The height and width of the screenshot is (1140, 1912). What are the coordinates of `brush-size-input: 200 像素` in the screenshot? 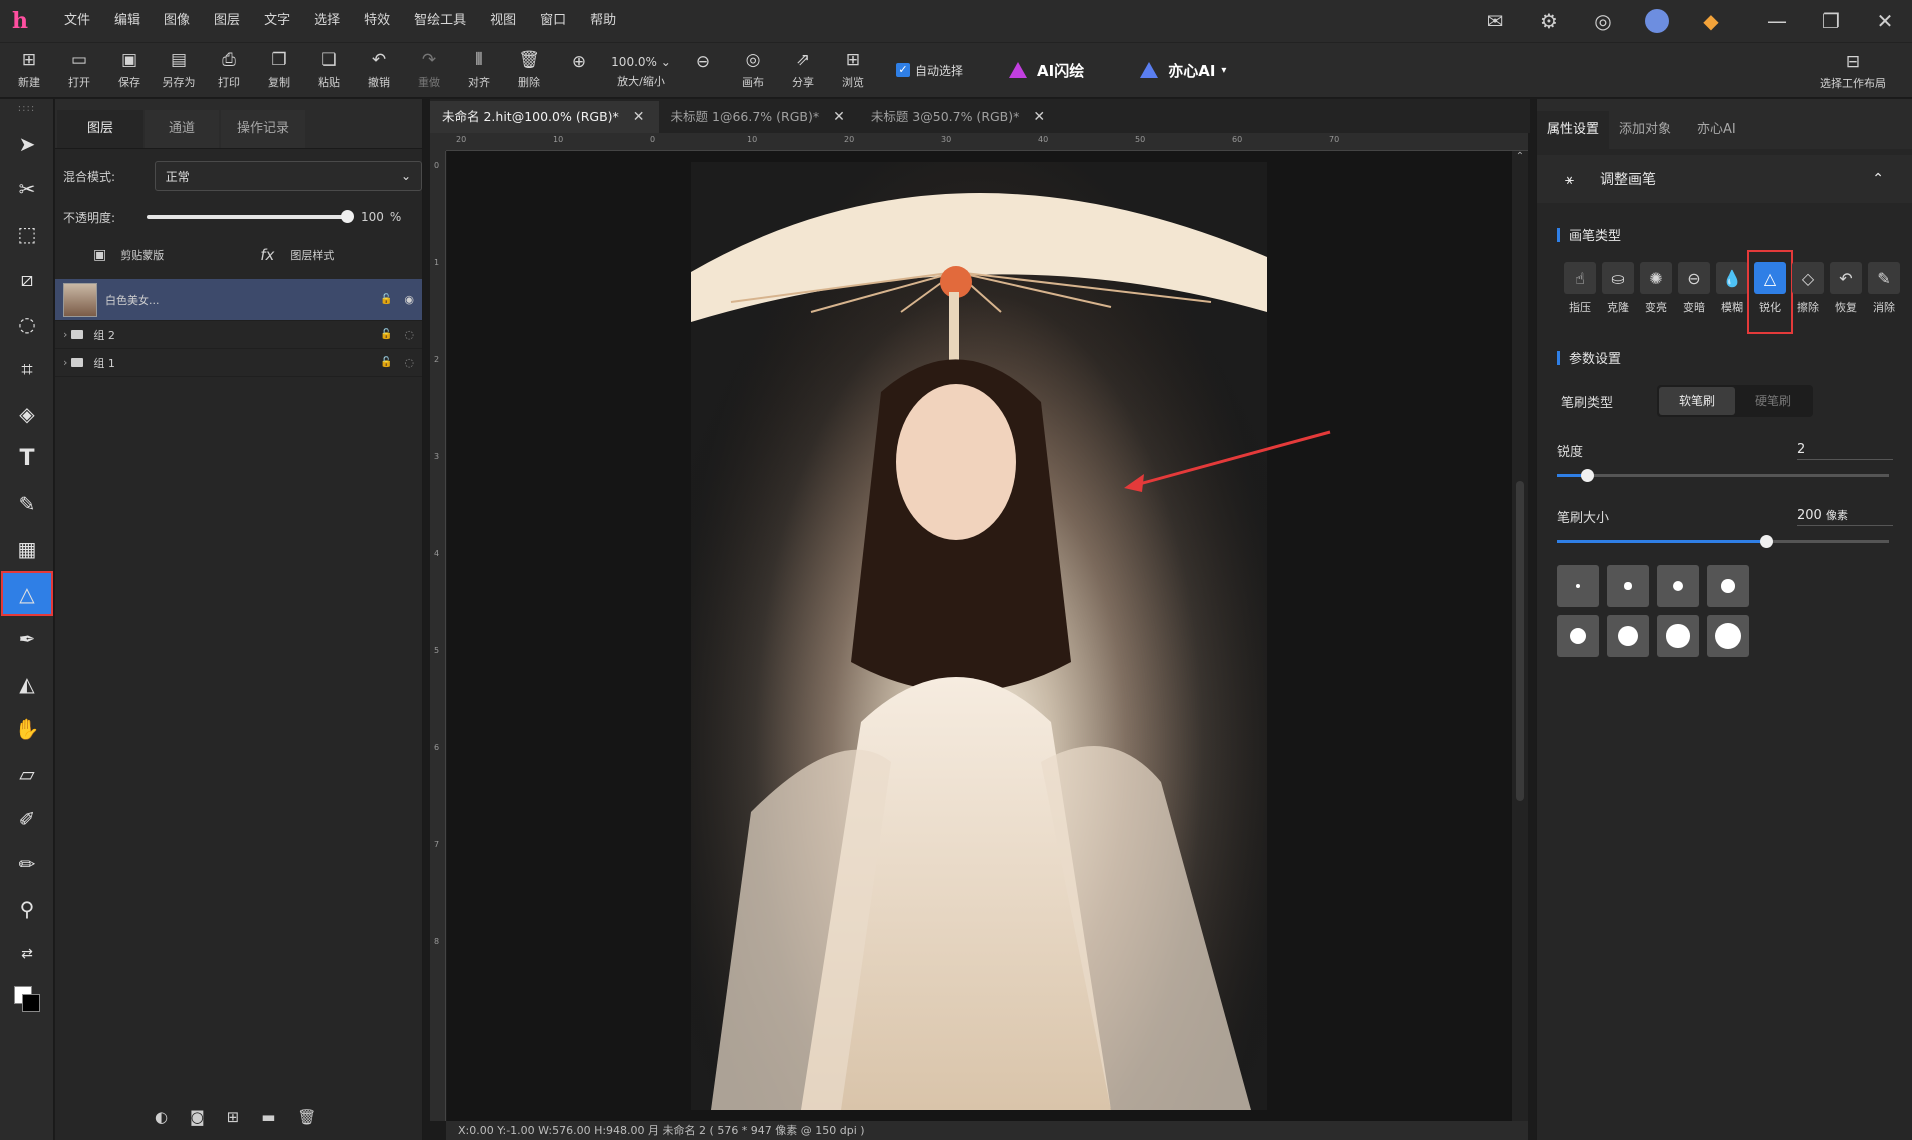 It's located at (1845, 516).